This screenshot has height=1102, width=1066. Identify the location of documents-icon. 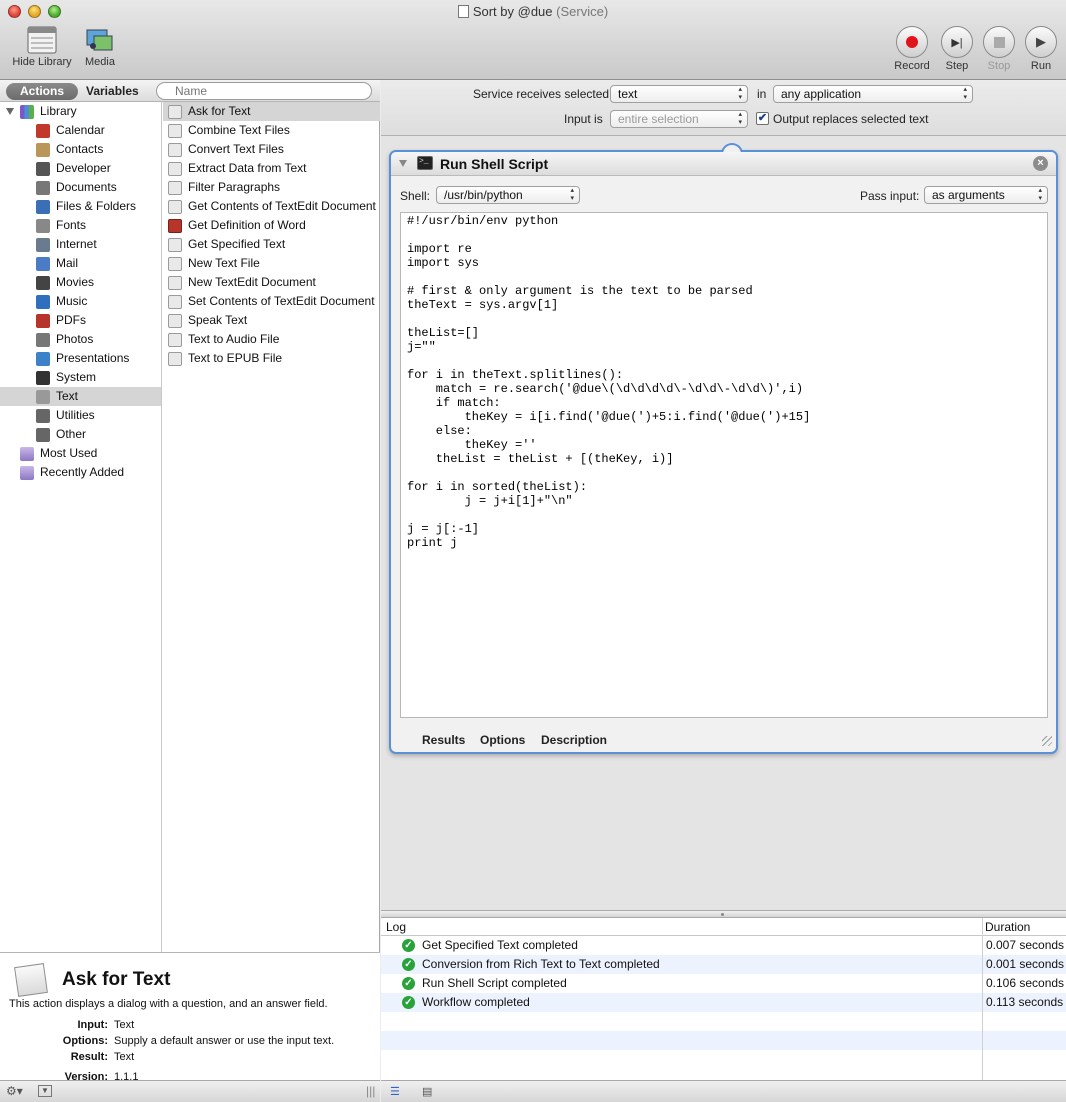
(43, 188).